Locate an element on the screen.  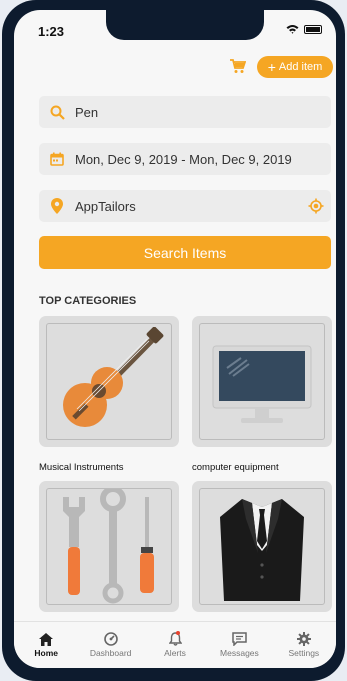
bottom-tab-bar: Home Dashboard Alerts Messages Settings is located at coordinates (175, 644).